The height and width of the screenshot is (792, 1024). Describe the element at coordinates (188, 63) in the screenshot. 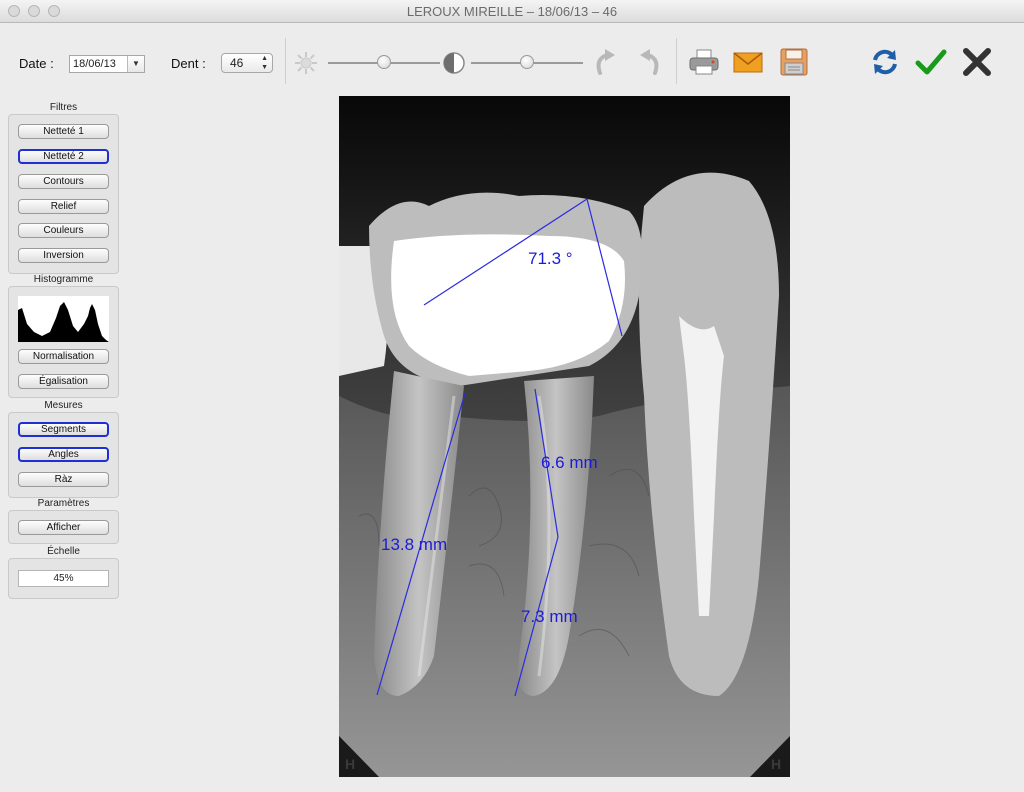

I see `tooth-label: Dent :` at that location.